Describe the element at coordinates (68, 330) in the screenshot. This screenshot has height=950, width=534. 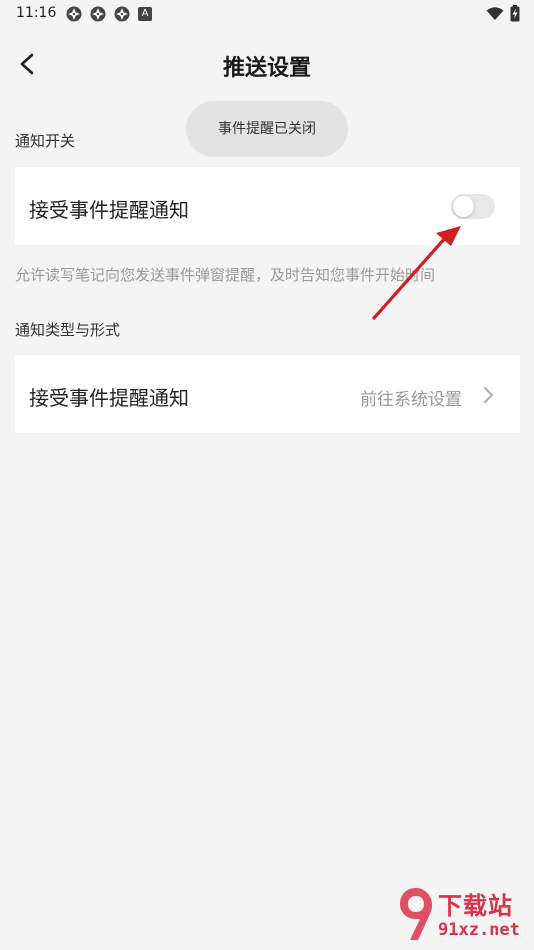
I see `section-label-notification-type: 通知类型与形式` at that location.